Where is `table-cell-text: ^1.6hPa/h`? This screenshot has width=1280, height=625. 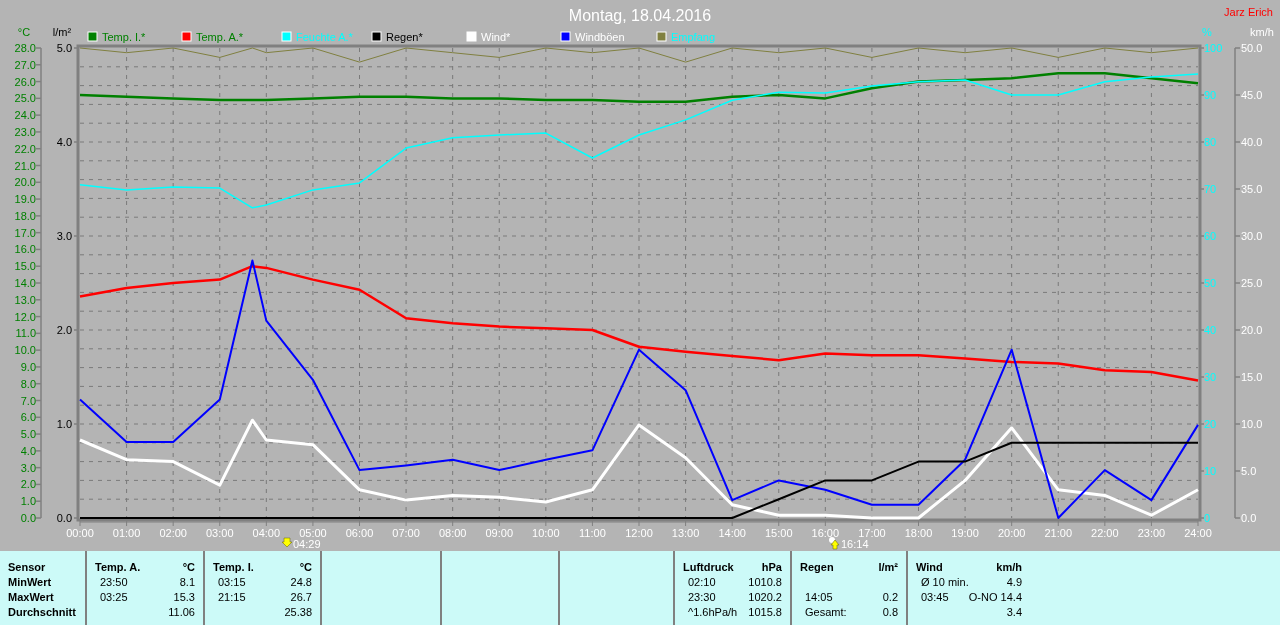
table-cell-text: ^1.6hPa/h is located at coordinates (712, 612).